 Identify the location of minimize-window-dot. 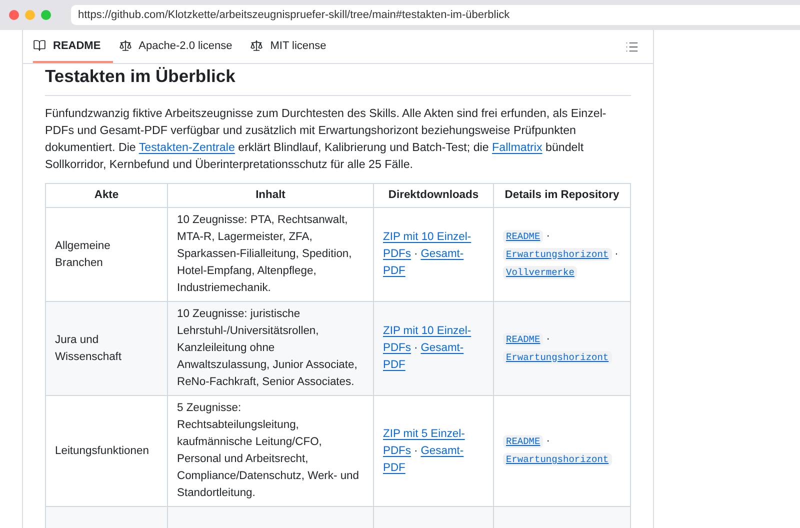
(30, 15).